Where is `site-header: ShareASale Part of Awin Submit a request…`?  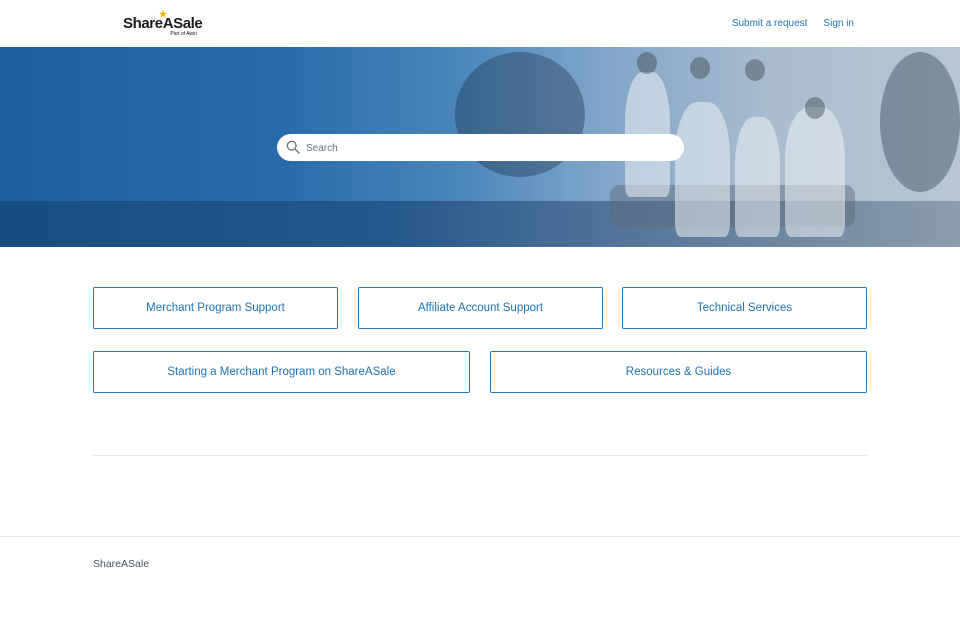
site-header: ShareASale Part of Awin Submit a request… is located at coordinates (480, 23).